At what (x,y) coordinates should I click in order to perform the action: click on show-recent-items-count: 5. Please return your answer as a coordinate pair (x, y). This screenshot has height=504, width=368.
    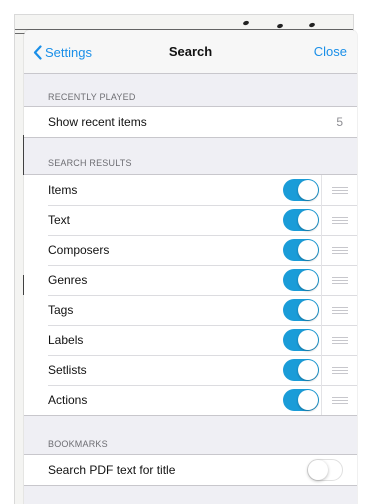
    Looking at the image, I should click on (339, 122).